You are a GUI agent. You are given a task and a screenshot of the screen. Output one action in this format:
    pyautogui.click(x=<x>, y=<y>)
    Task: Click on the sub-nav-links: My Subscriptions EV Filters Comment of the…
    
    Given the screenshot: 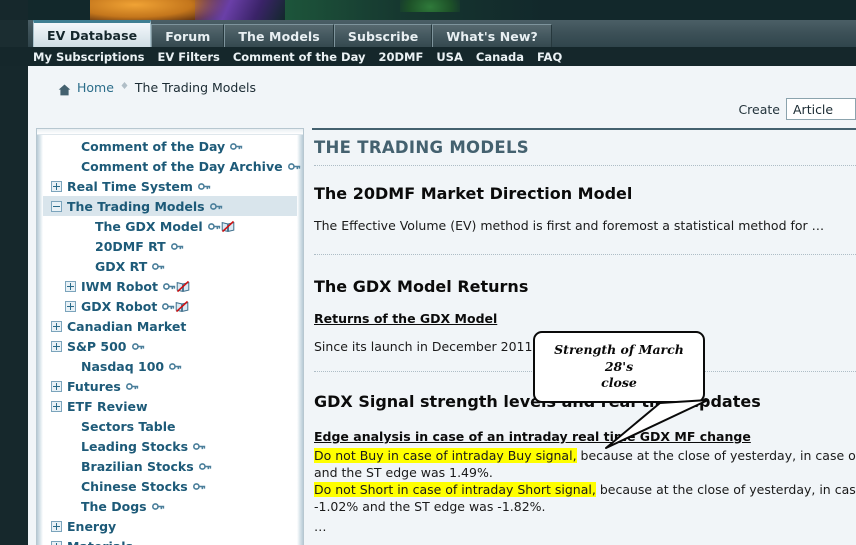 What is the action you would take?
    pyautogui.click(x=297, y=56)
    